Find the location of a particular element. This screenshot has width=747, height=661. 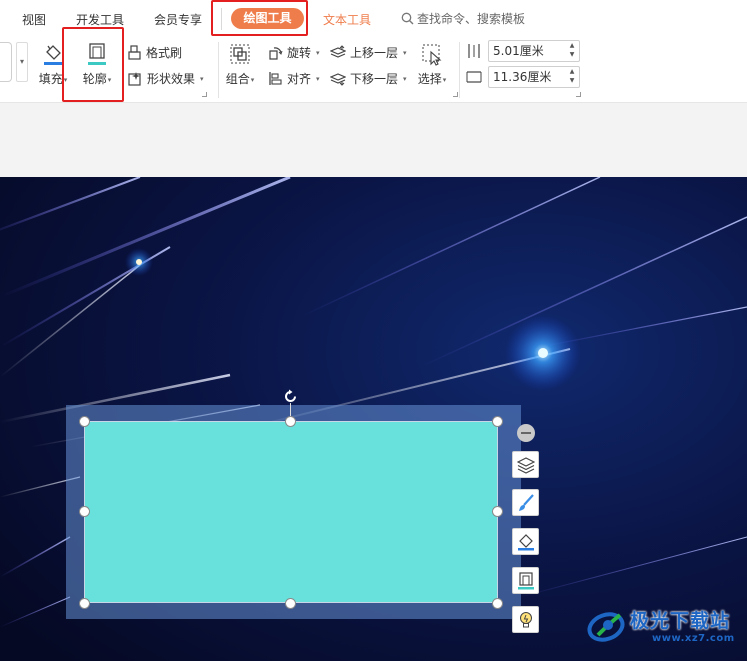

format-painter-button: 格式刷 is located at coordinates (155, 52).